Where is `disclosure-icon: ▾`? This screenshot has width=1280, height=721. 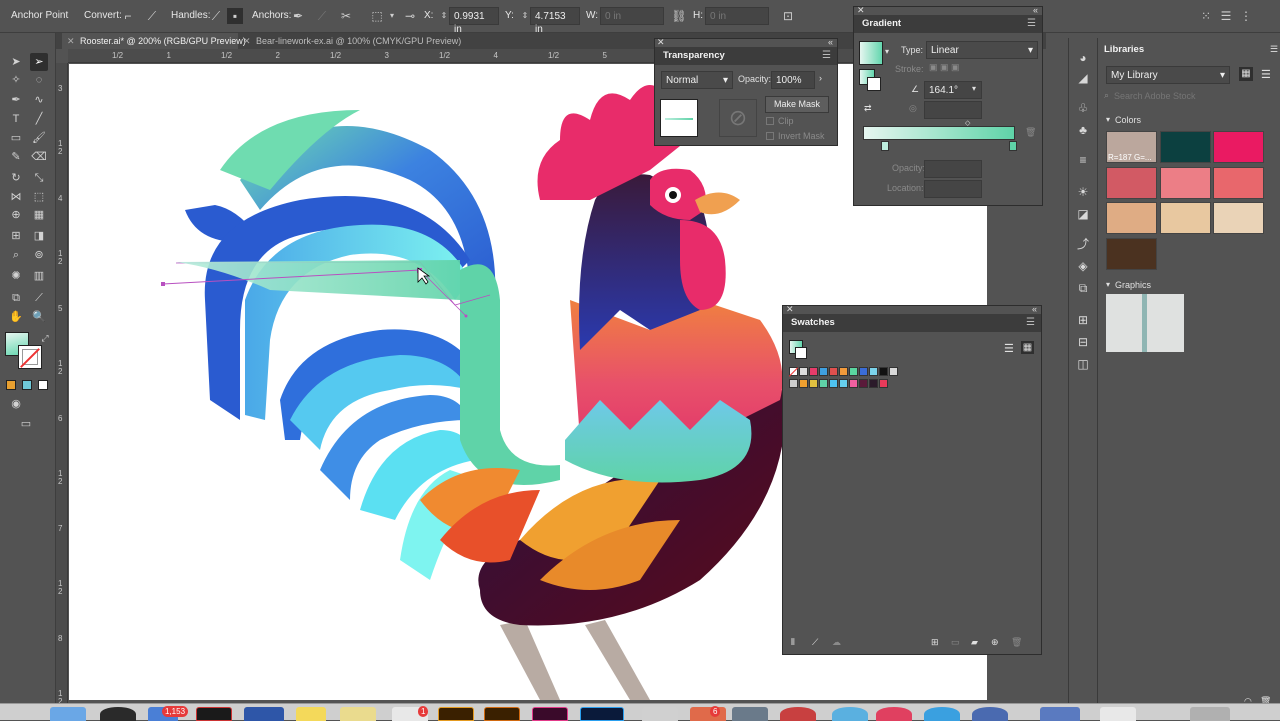
disclosure-icon: ▾ is located at coordinates (1108, 119).